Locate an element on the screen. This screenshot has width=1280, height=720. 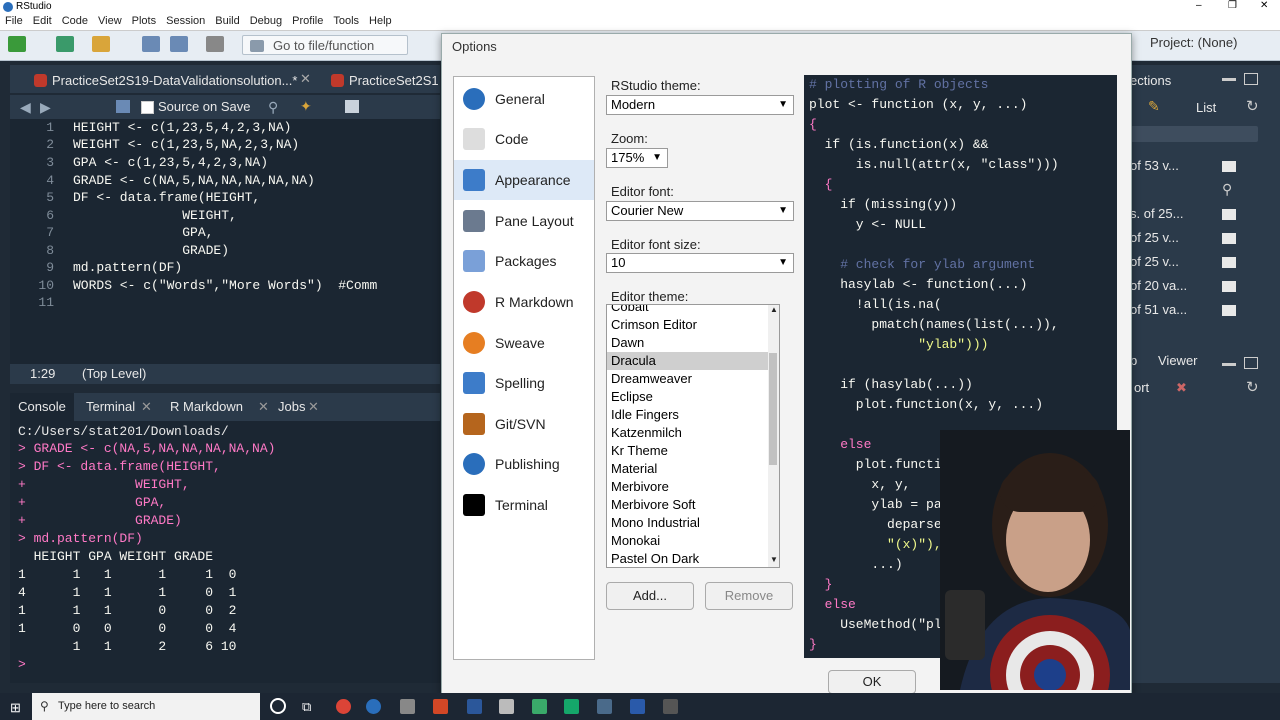
menu-plots: Plots is located at coordinates (144, 20).